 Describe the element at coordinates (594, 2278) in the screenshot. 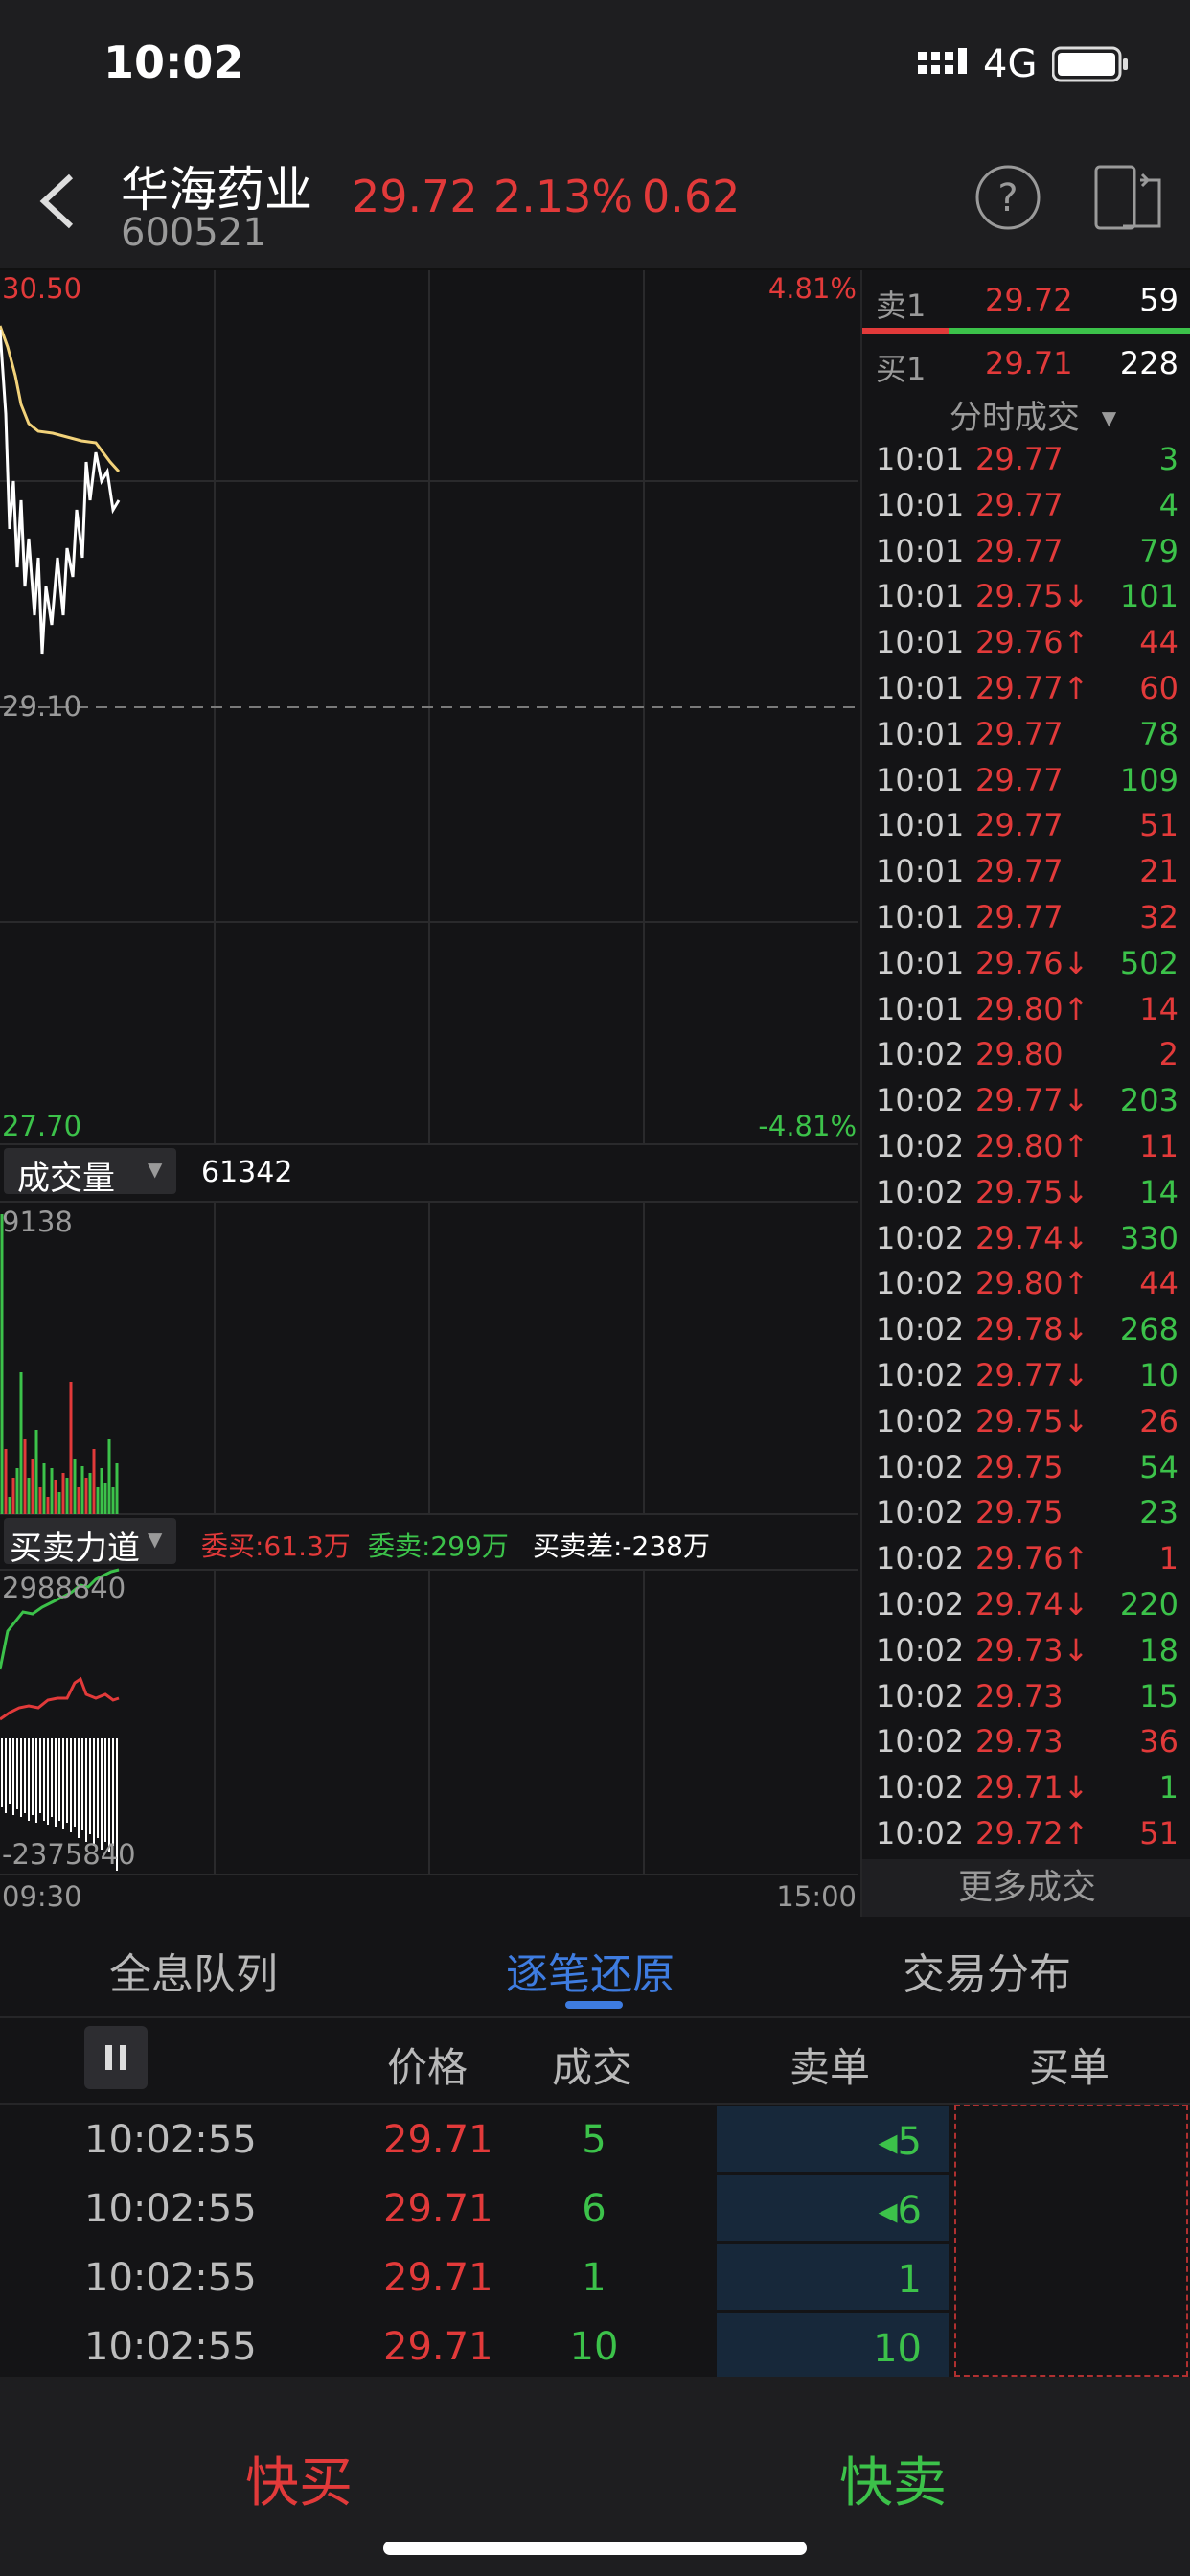

I see `tick-deal: 1` at that location.